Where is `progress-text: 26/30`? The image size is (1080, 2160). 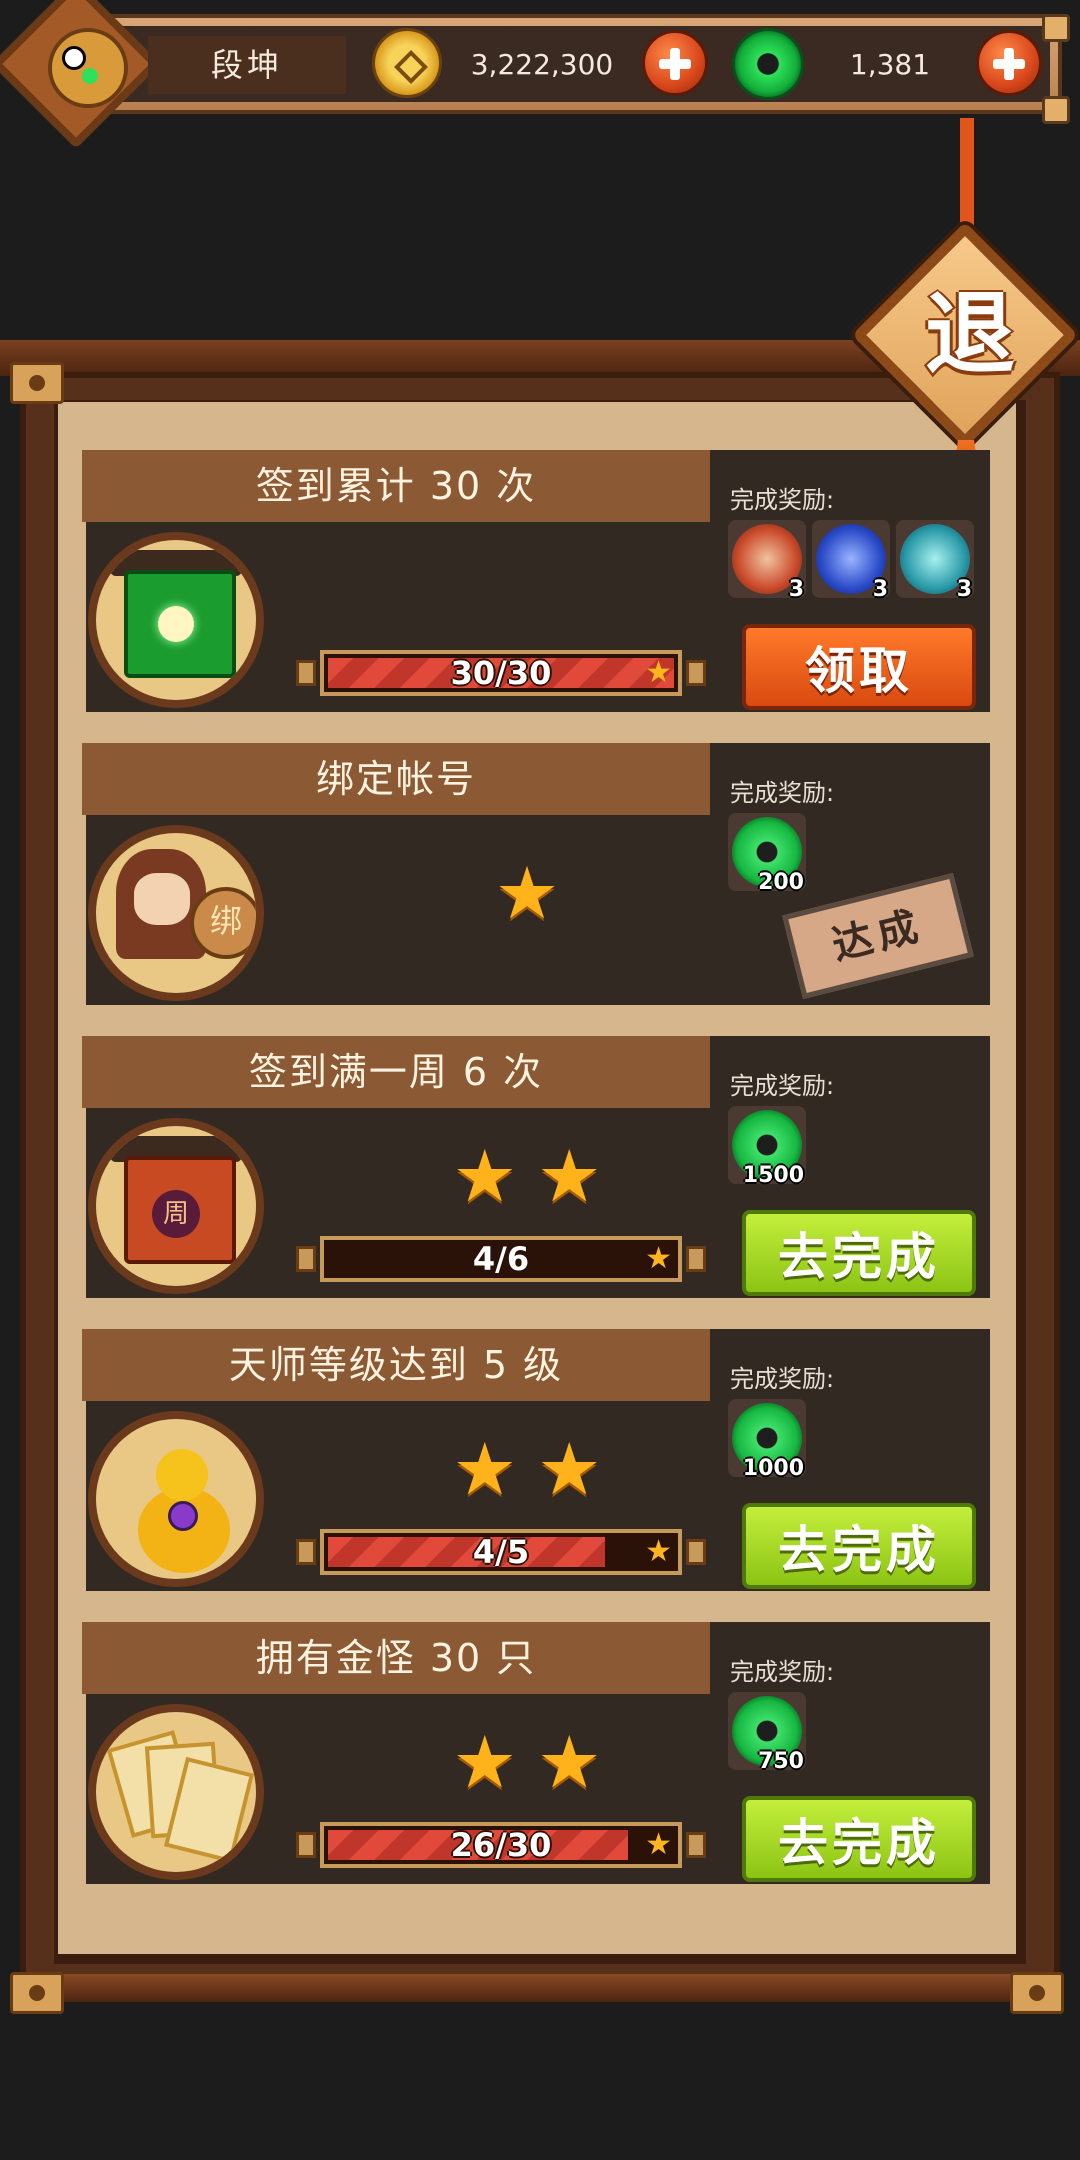 progress-text: 26/30 is located at coordinates (501, 1845).